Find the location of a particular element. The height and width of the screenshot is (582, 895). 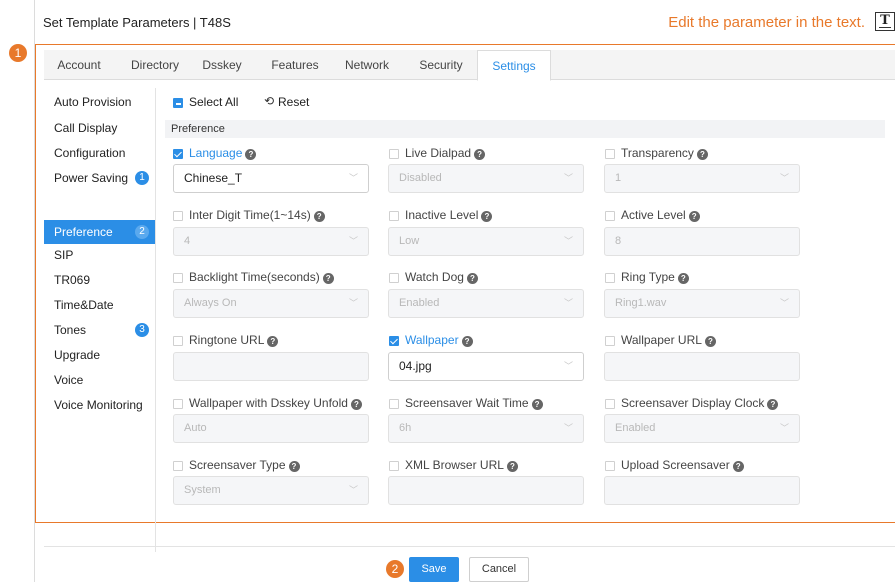

tab-security: Security is located at coordinates (441, 65).